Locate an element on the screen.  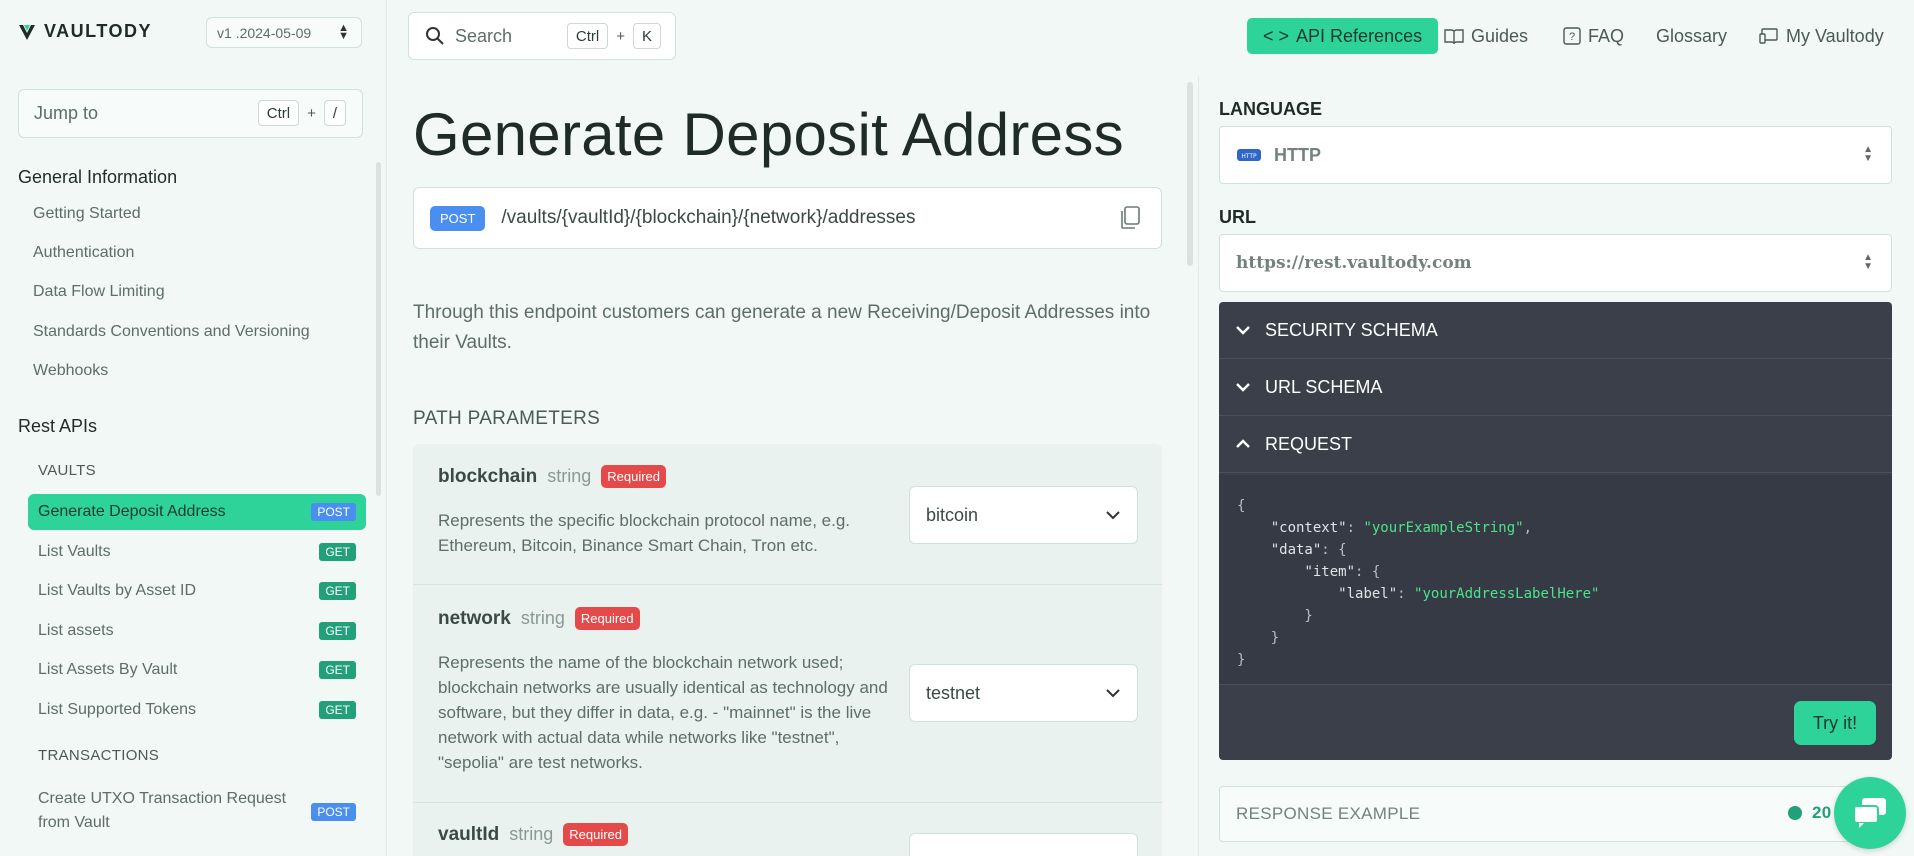
help-icon: ? is located at coordinates (1572, 36).